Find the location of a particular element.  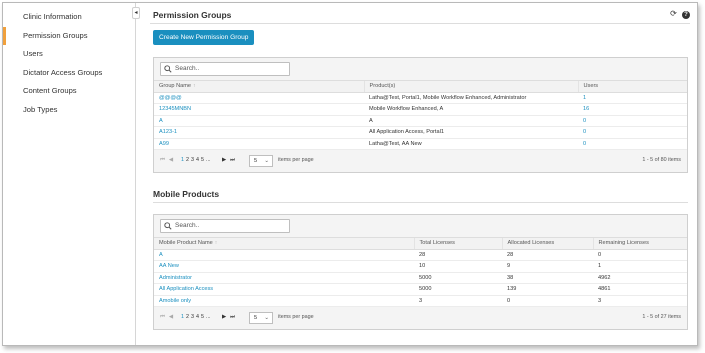

users-count-link: 1 is located at coordinates (584, 98).